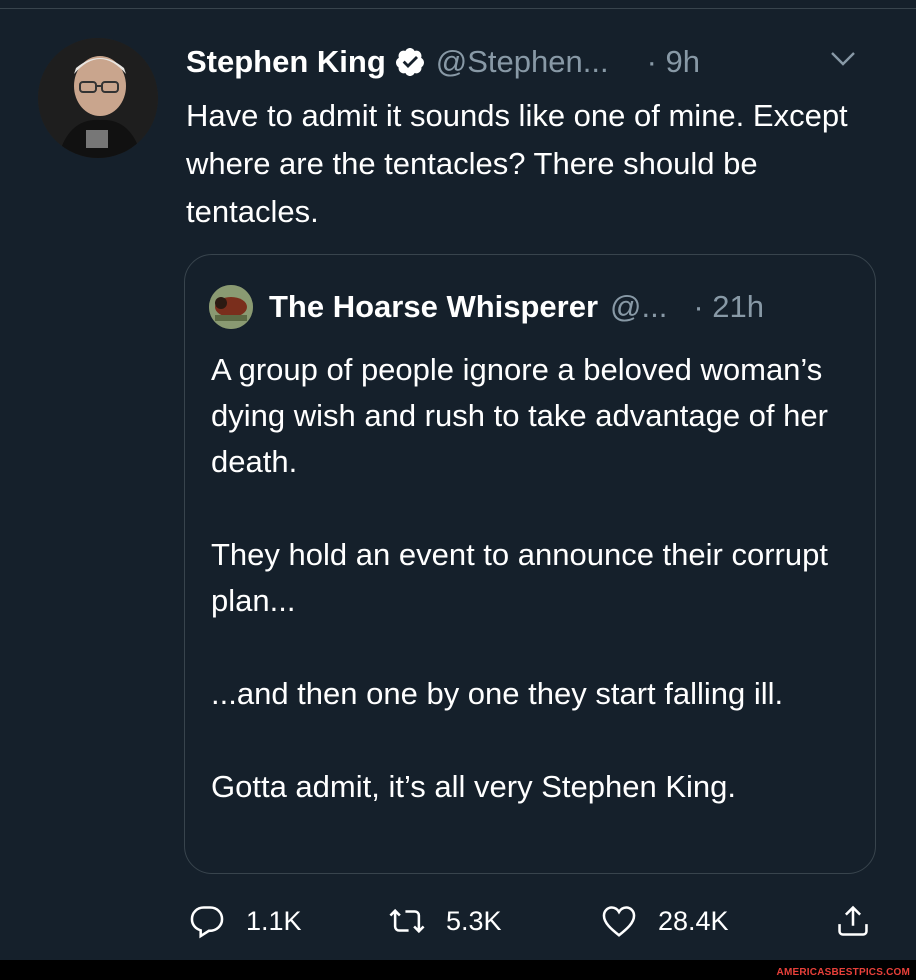  I want to click on quoted-paragraph: Gotta admit, it’s all very Stephen King., so click(473, 786).